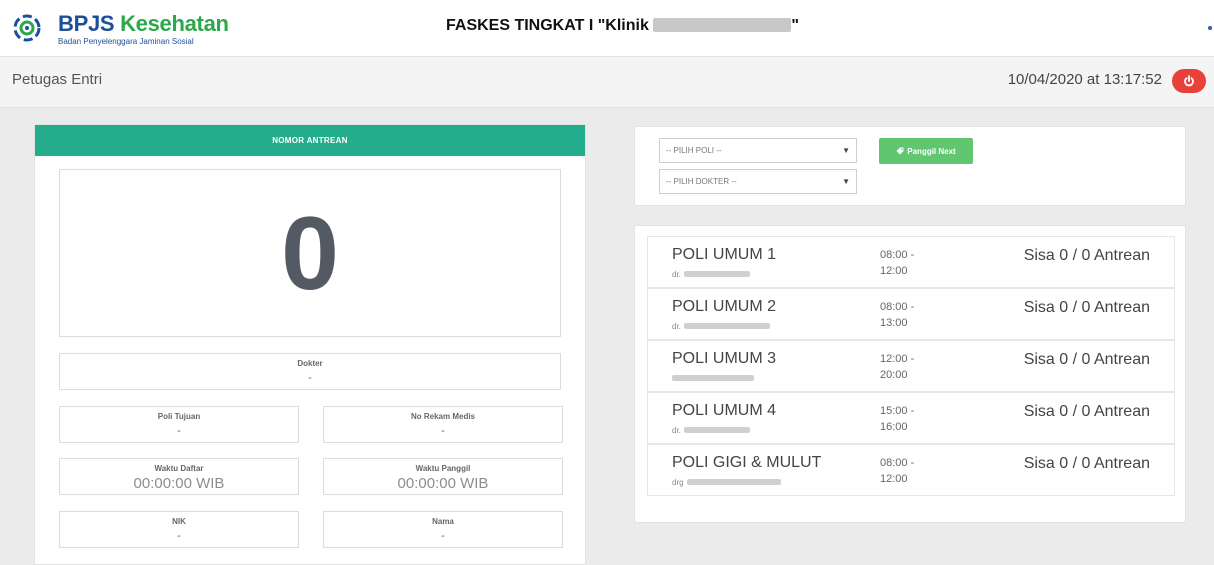 The width and height of the screenshot is (1214, 565). Describe the element at coordinates (931, 151) in the screenshot. I see `panggil-next-label: Panggil Next` at that location.